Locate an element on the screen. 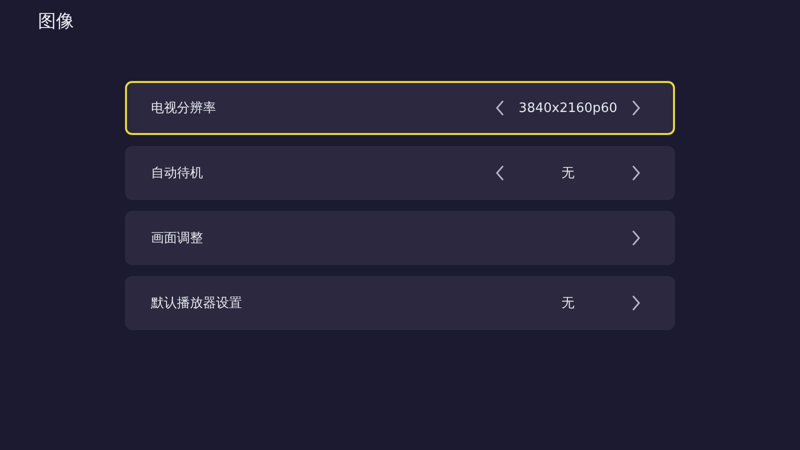 This screenshot has height=450, width=800. settings-row: 画面调整 is located at coordinates (400, 238).